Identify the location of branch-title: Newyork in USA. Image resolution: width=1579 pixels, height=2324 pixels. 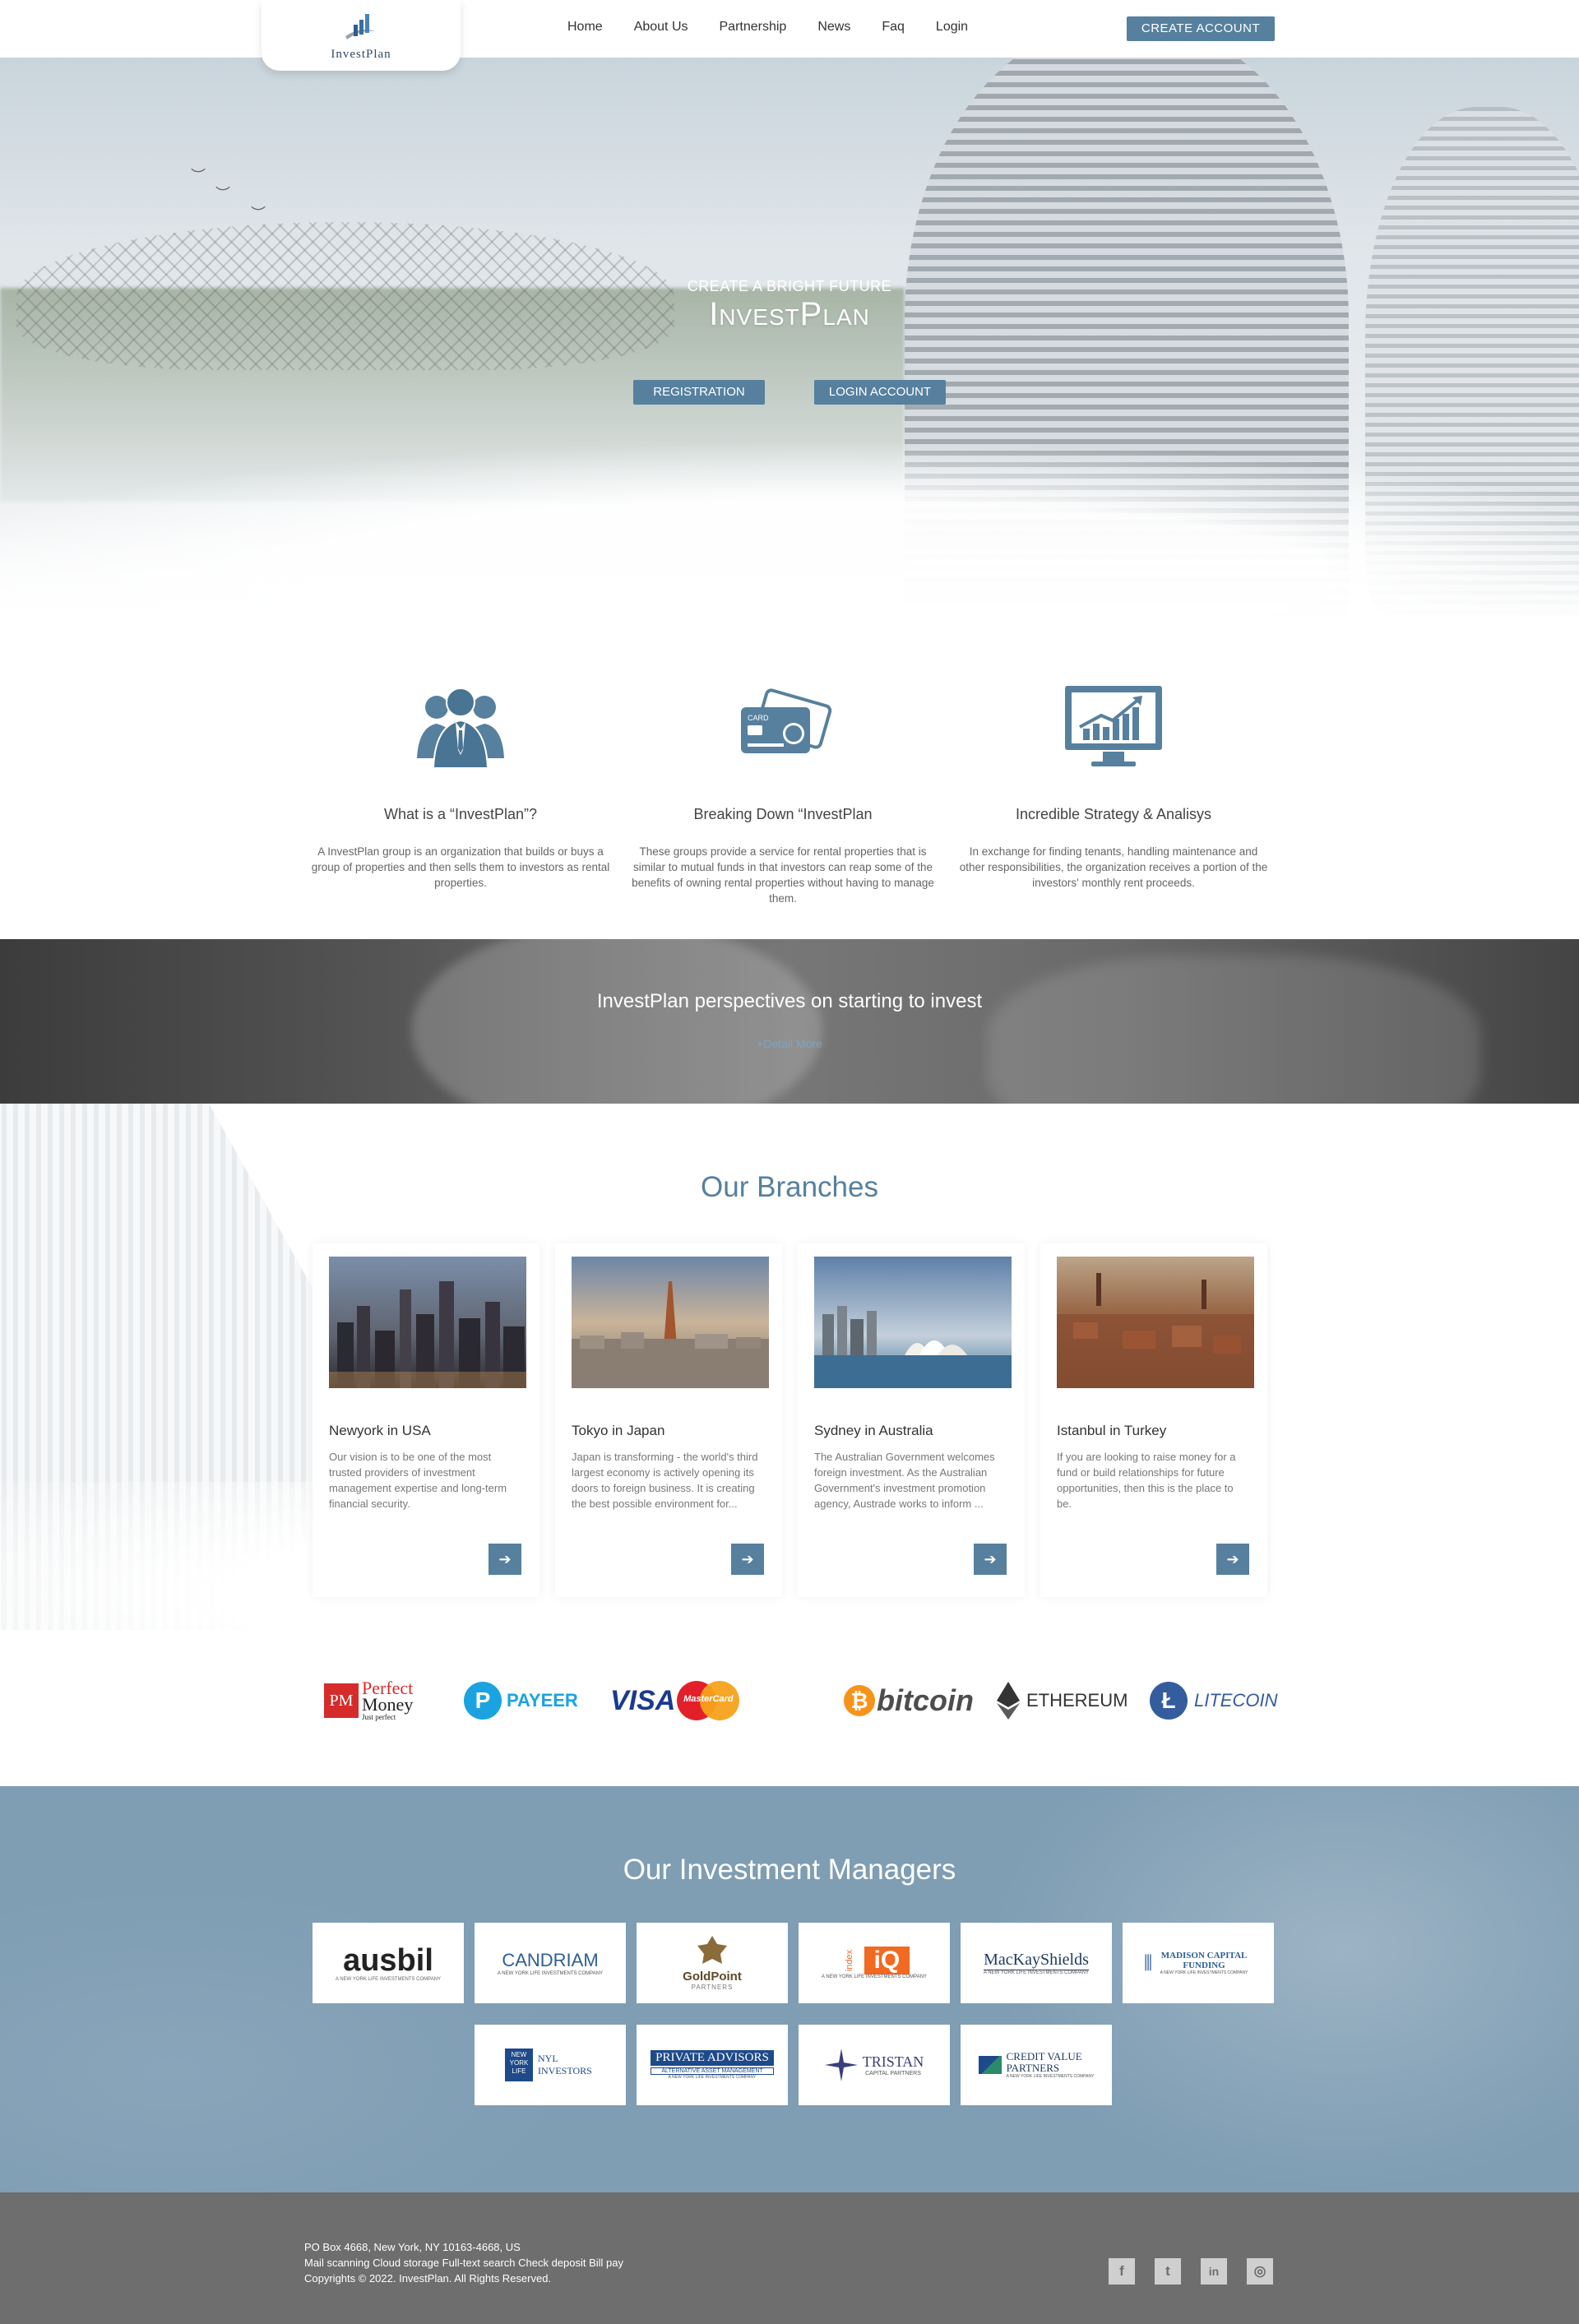
(380, 1430).